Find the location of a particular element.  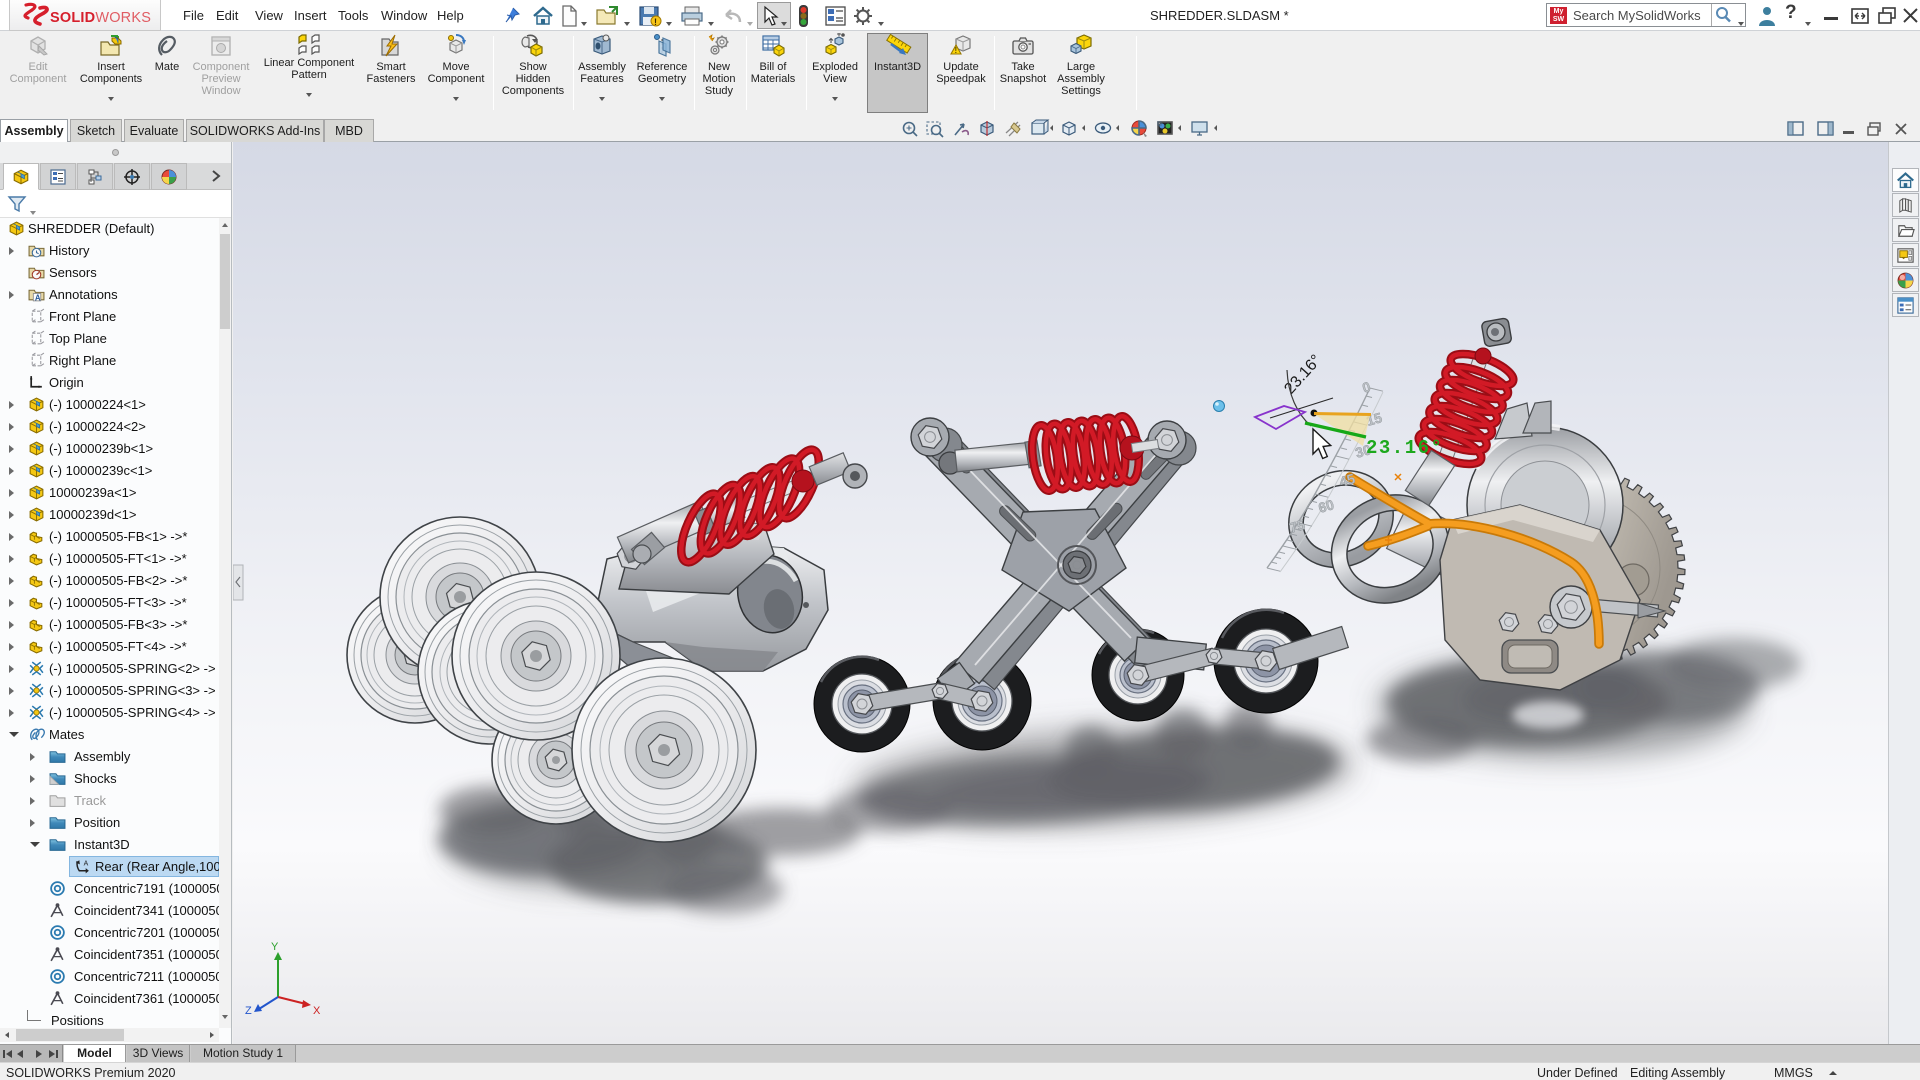

svg-text: X is located at coordinates (317, 1011).